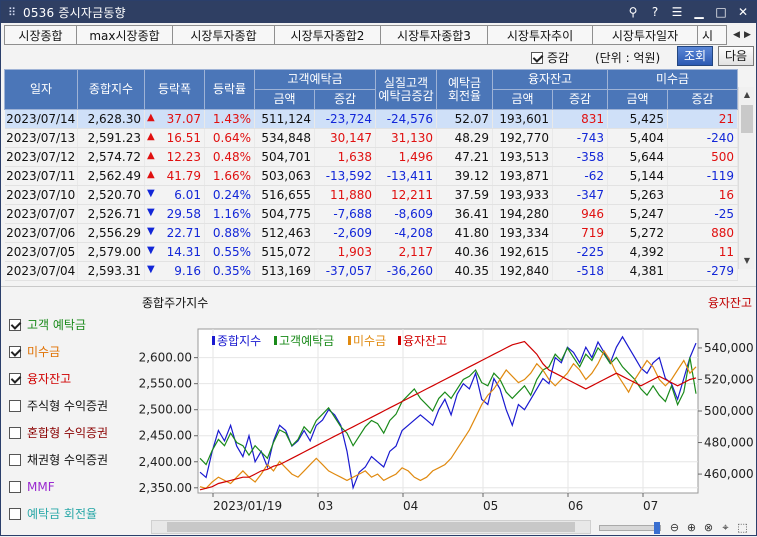  Describe the element at coordinates (275, 340) in the screenshot. I see `legend-marker` at that location.